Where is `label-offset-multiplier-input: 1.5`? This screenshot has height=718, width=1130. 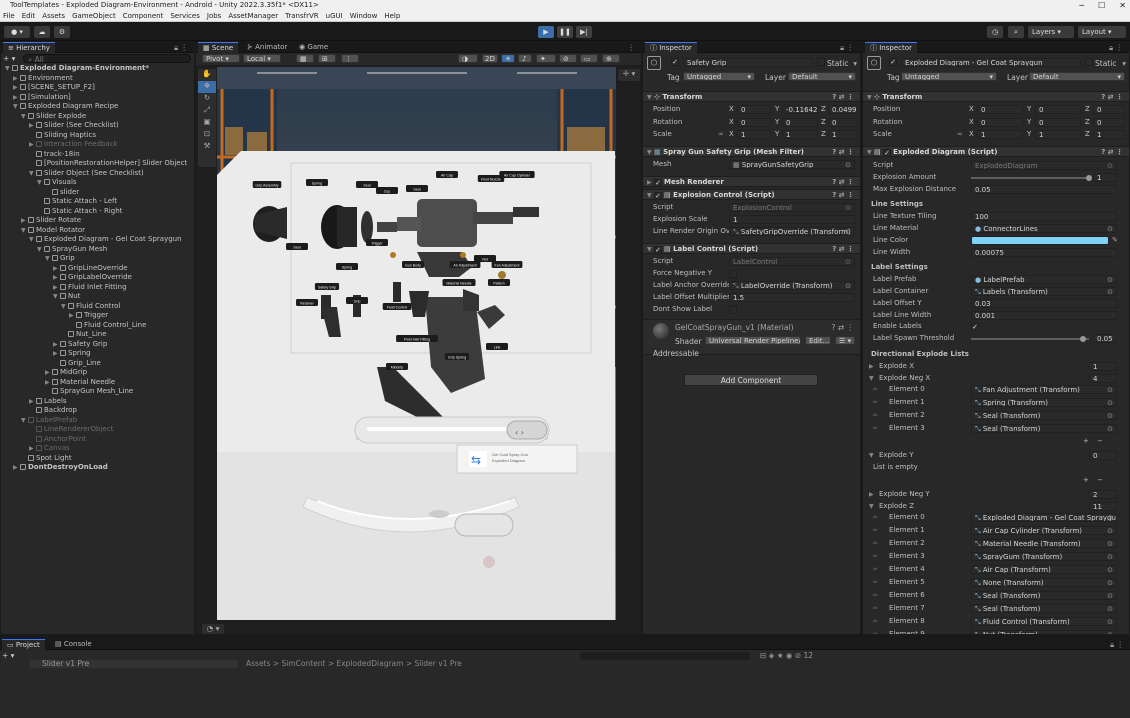
label-offset-multiplier-input: 1.5 is located at coordinates (792, 297).